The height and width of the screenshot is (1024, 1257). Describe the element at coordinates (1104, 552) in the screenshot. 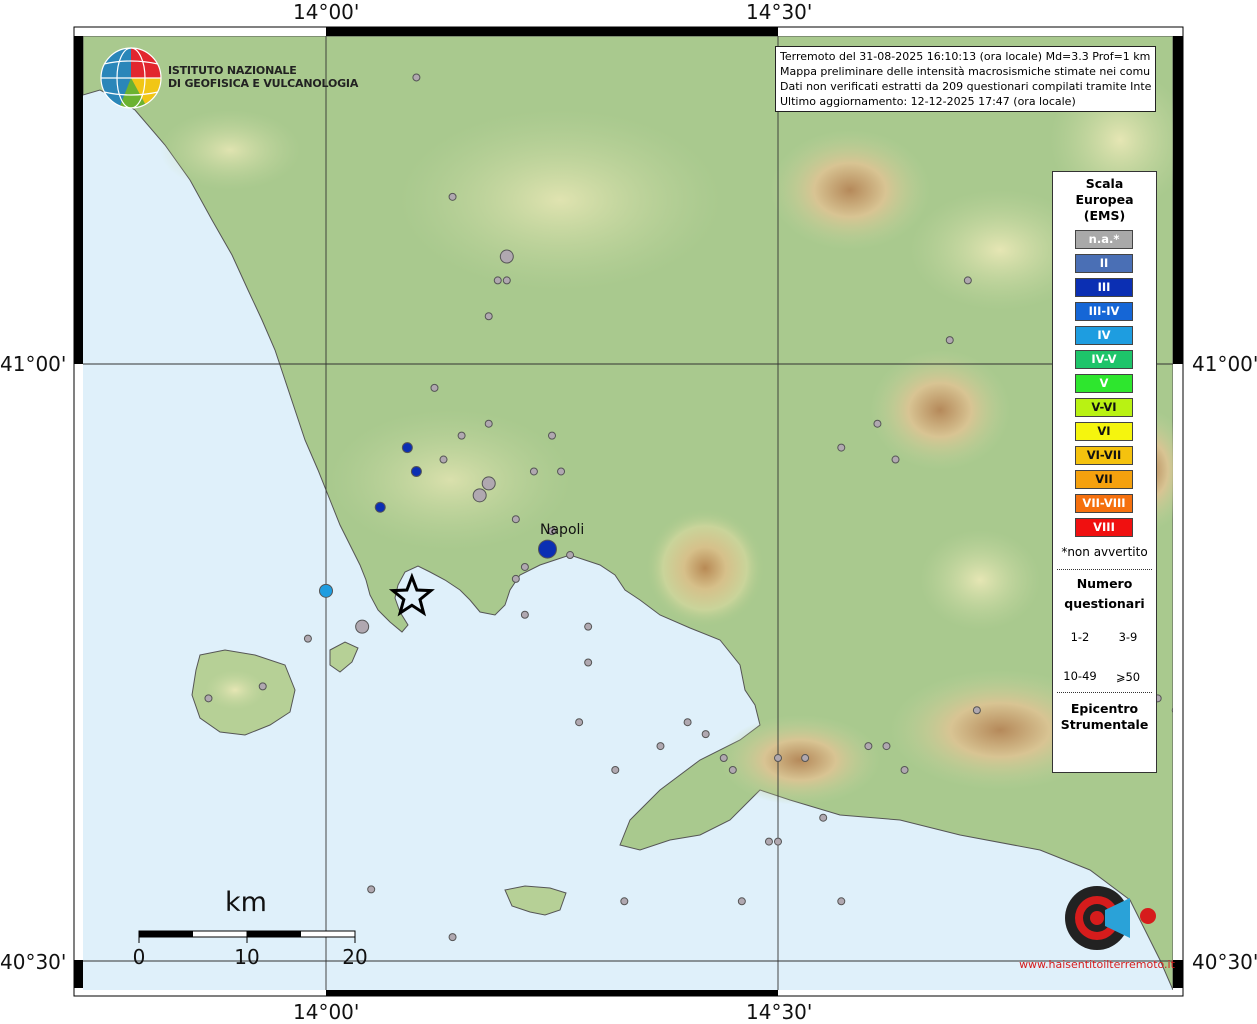

I see `not-felt-note: *non avvertito` at that location.